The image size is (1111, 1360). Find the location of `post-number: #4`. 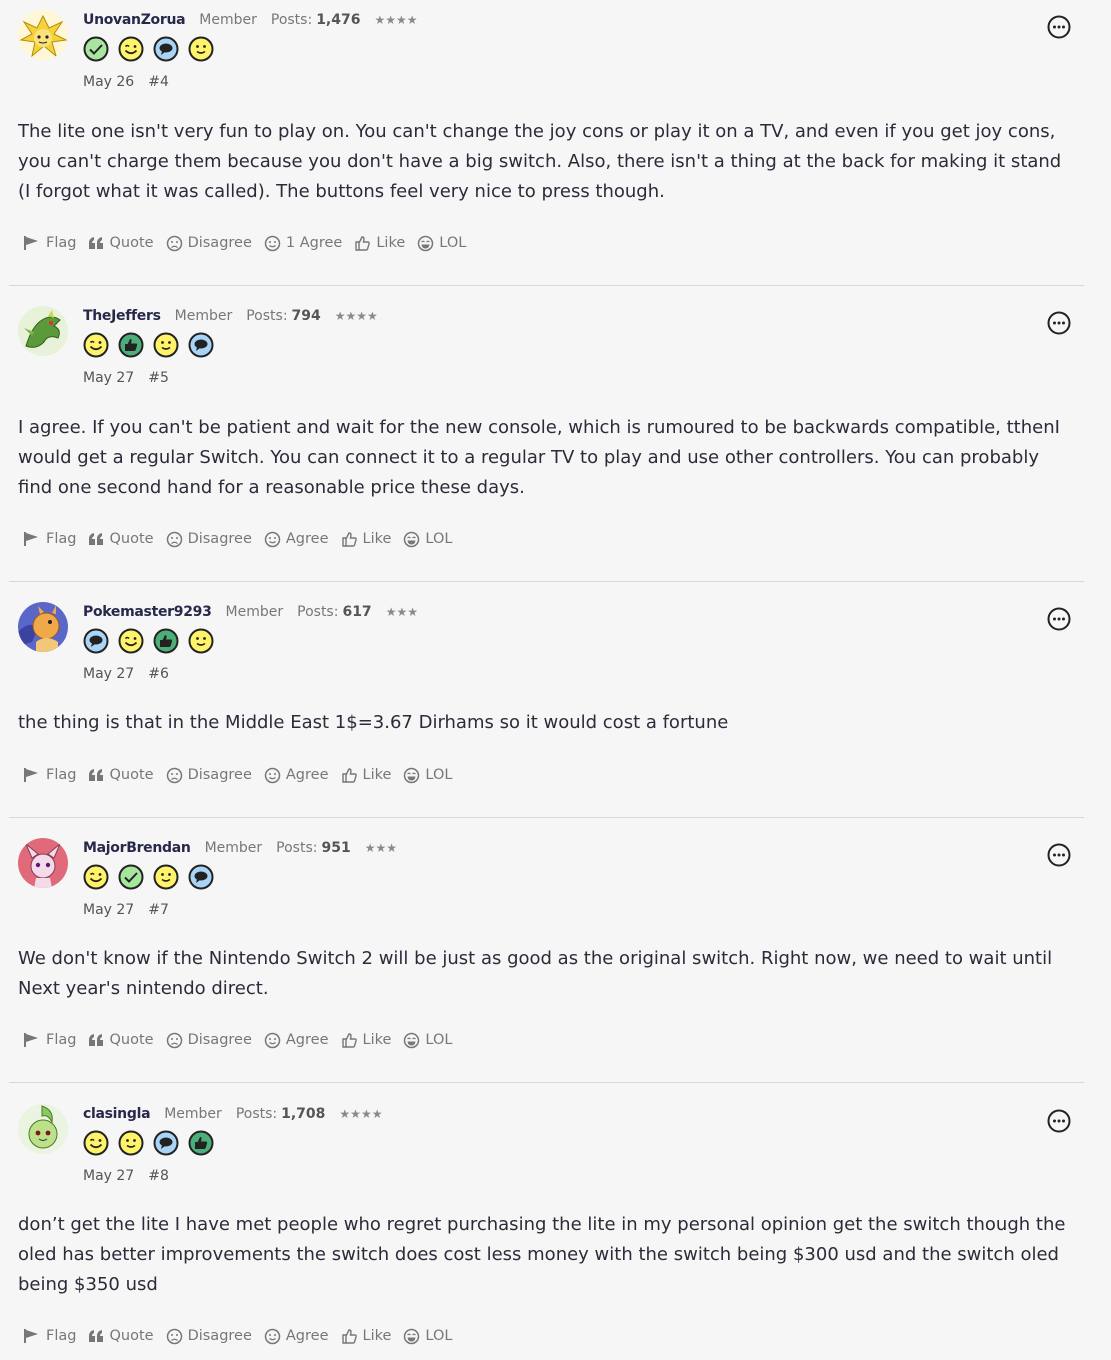

post-number: #4 is located at coordinates (158, 82).